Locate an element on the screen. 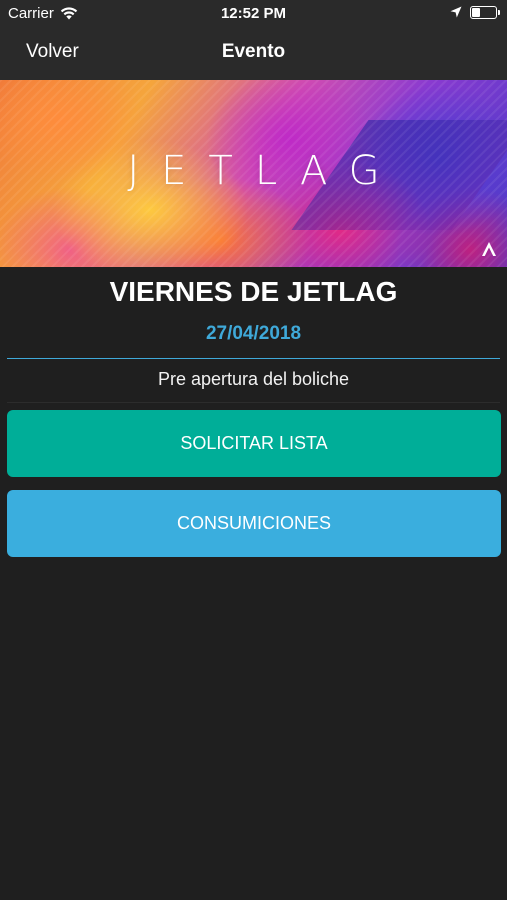  battery-level is located at coordinates (476, 12).